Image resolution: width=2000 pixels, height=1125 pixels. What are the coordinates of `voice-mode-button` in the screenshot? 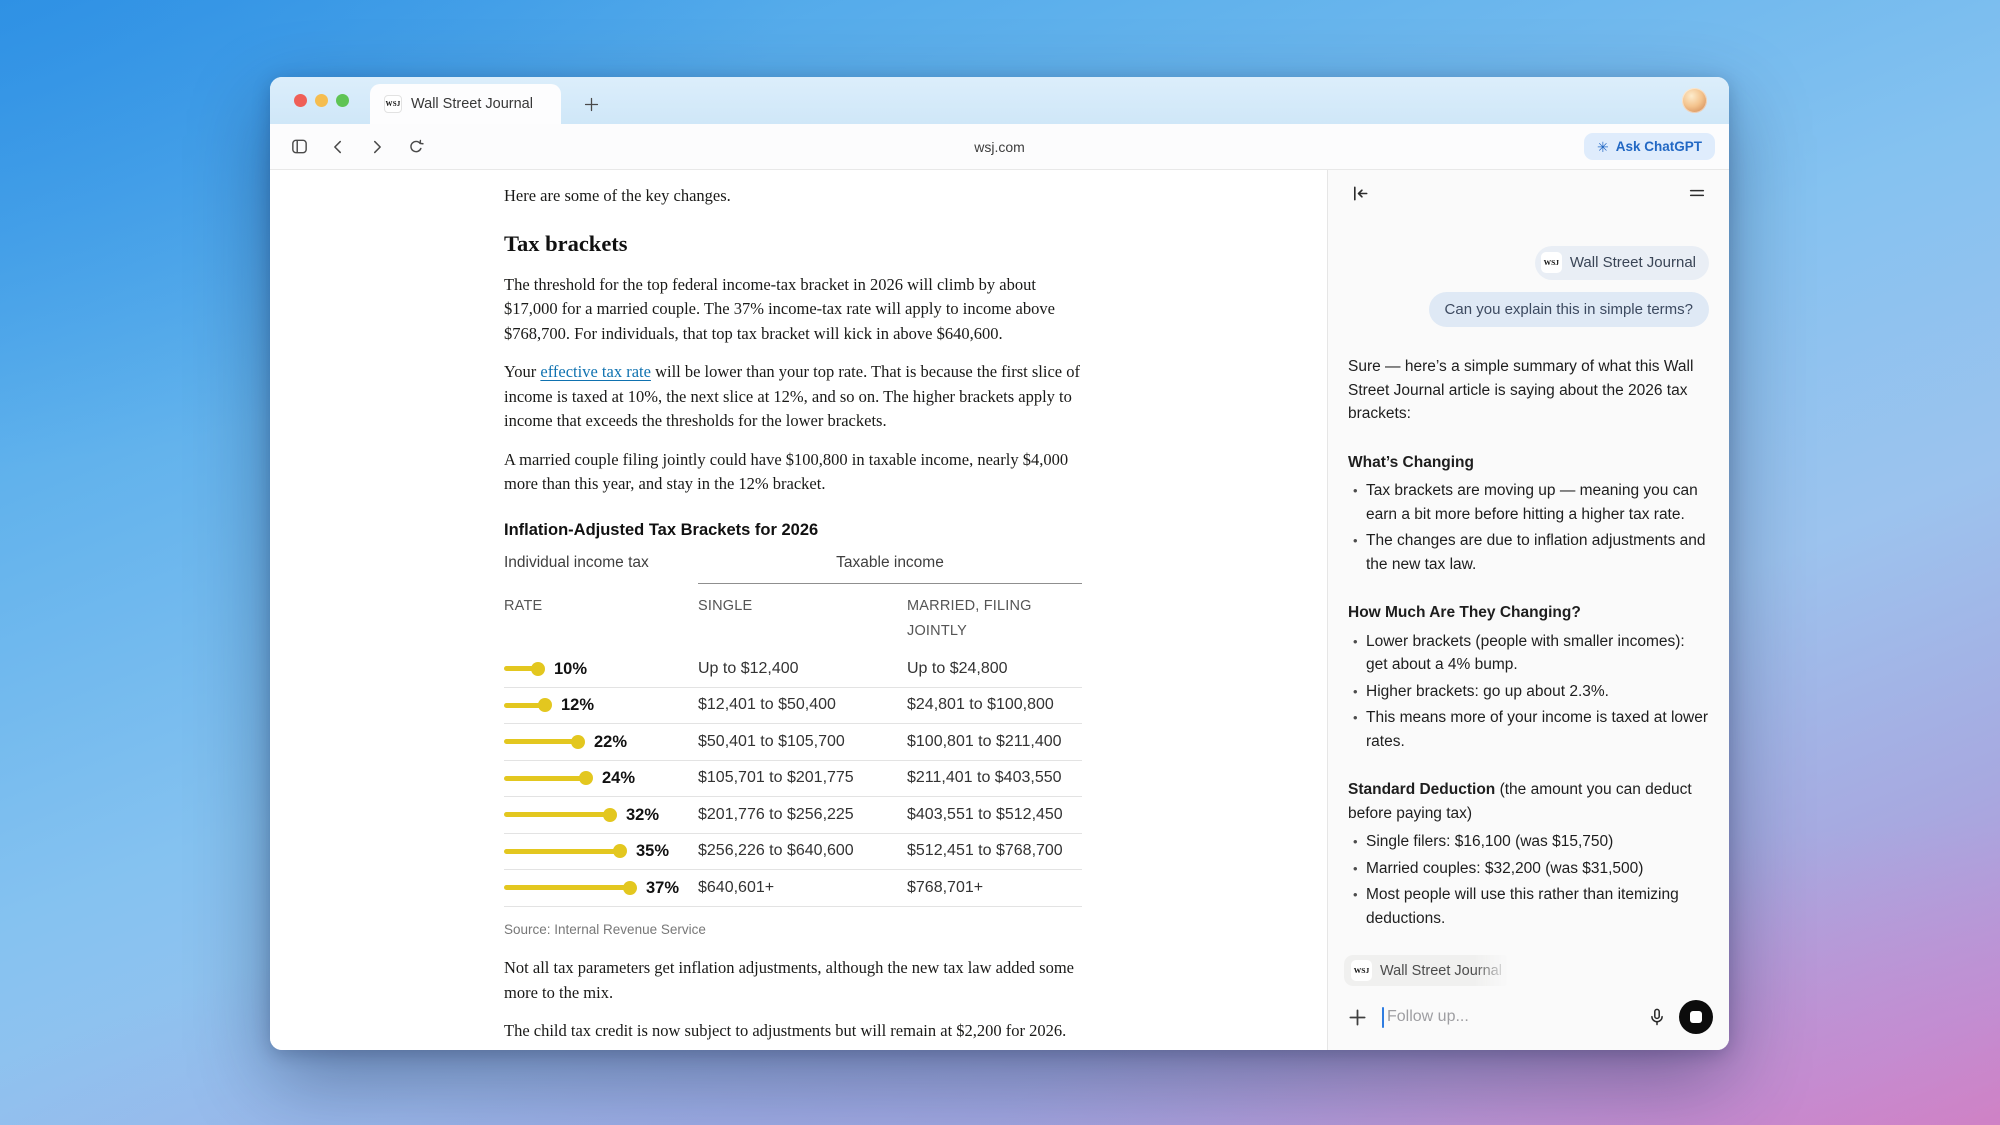 It's located at (1696, 1017).